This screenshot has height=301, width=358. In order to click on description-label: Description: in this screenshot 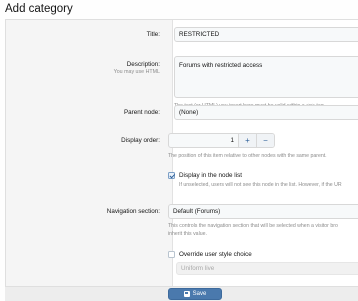, I will do `click(143, 64)`.